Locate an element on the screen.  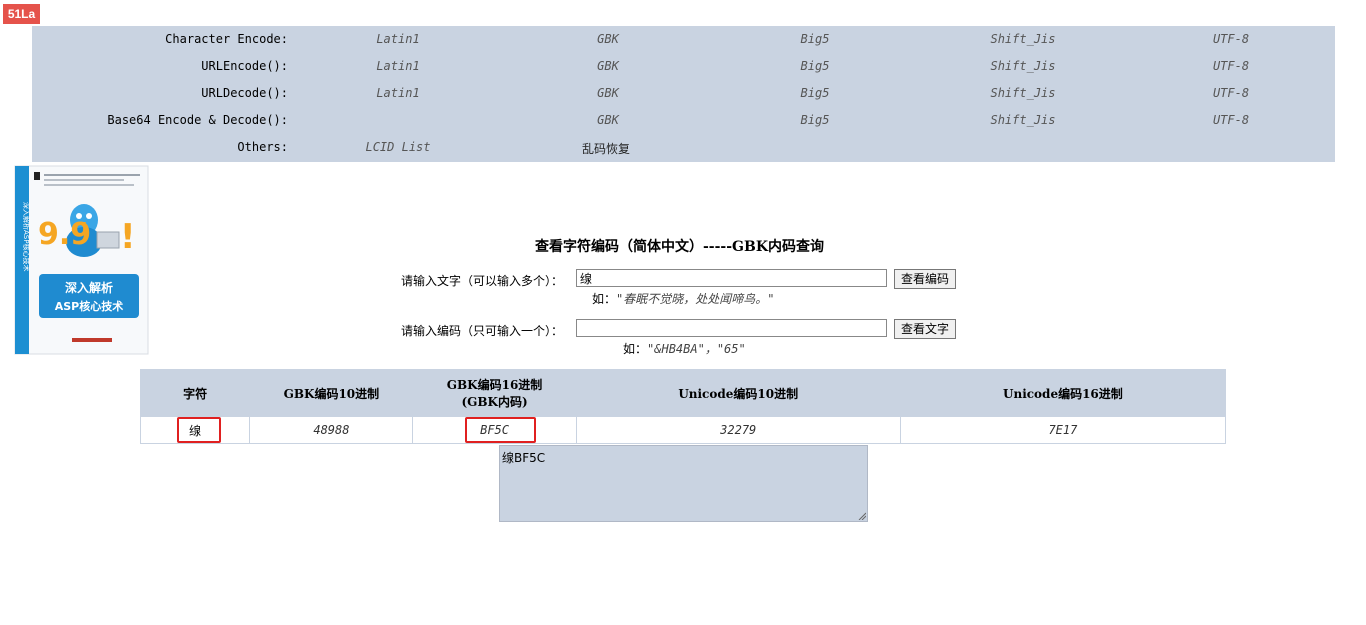
resize-grip-icon is located at coordinates (862, 516).